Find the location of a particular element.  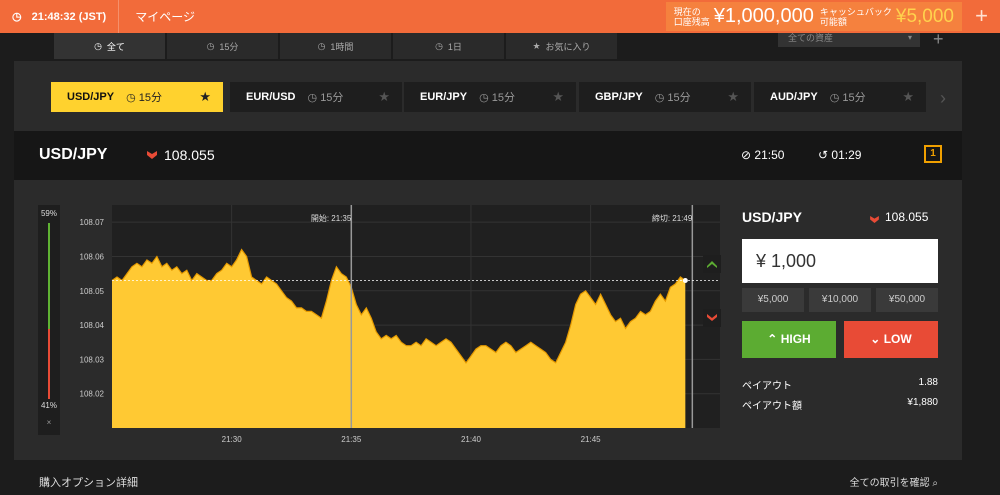

tab-15min: ◷ 15分 is located at coordinates (223, 46).